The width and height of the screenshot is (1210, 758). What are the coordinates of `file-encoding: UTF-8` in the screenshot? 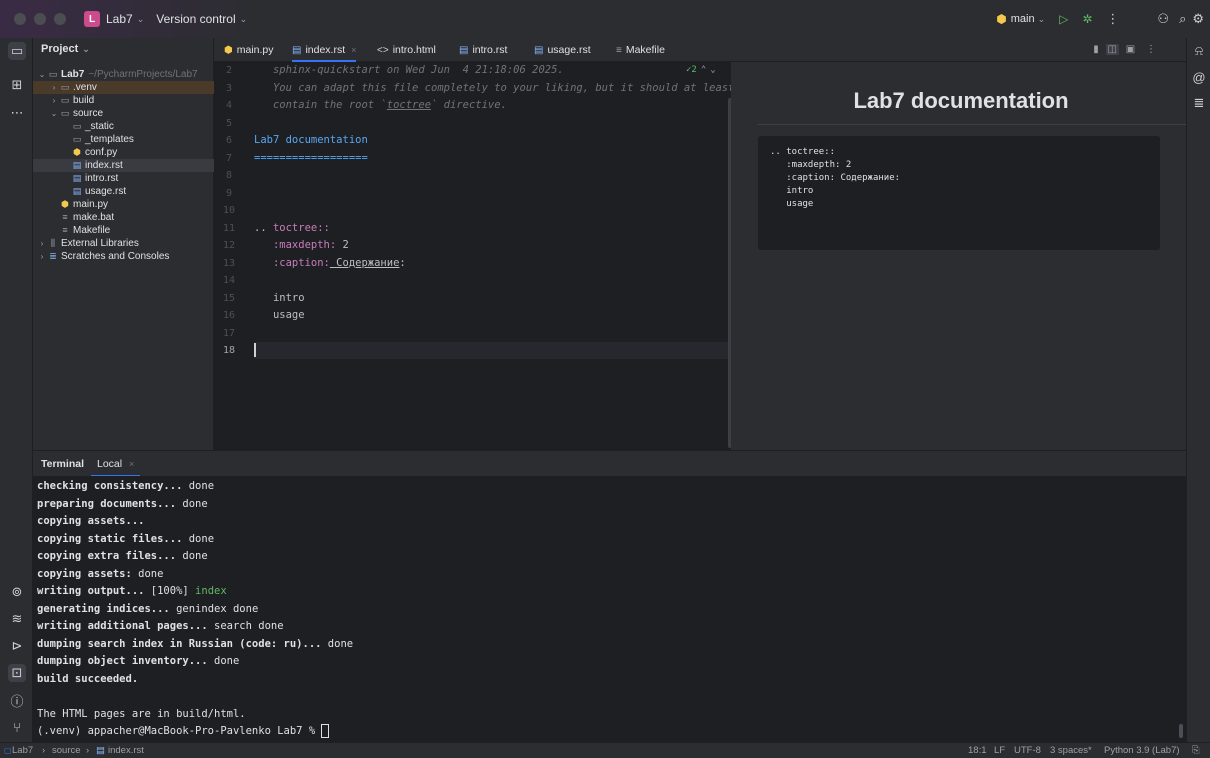 It's located at (1027, 750).